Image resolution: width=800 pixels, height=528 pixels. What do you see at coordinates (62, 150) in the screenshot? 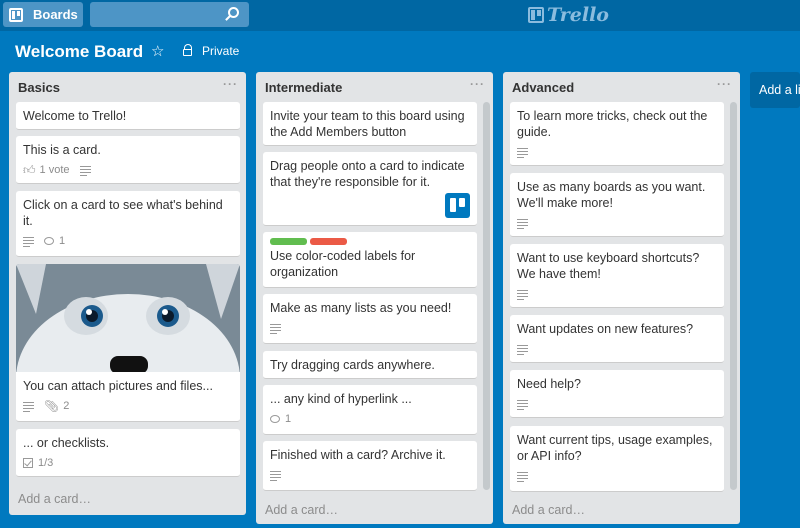
I see `card-title: This is a card.` at bounding box center [62, 150].